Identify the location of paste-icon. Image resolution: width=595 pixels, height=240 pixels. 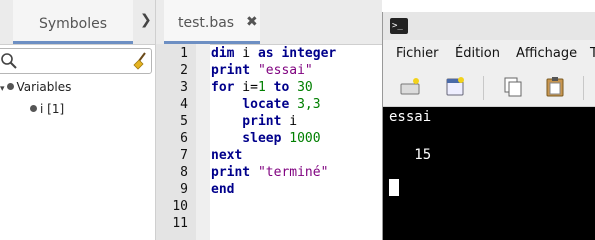
(555, 87).